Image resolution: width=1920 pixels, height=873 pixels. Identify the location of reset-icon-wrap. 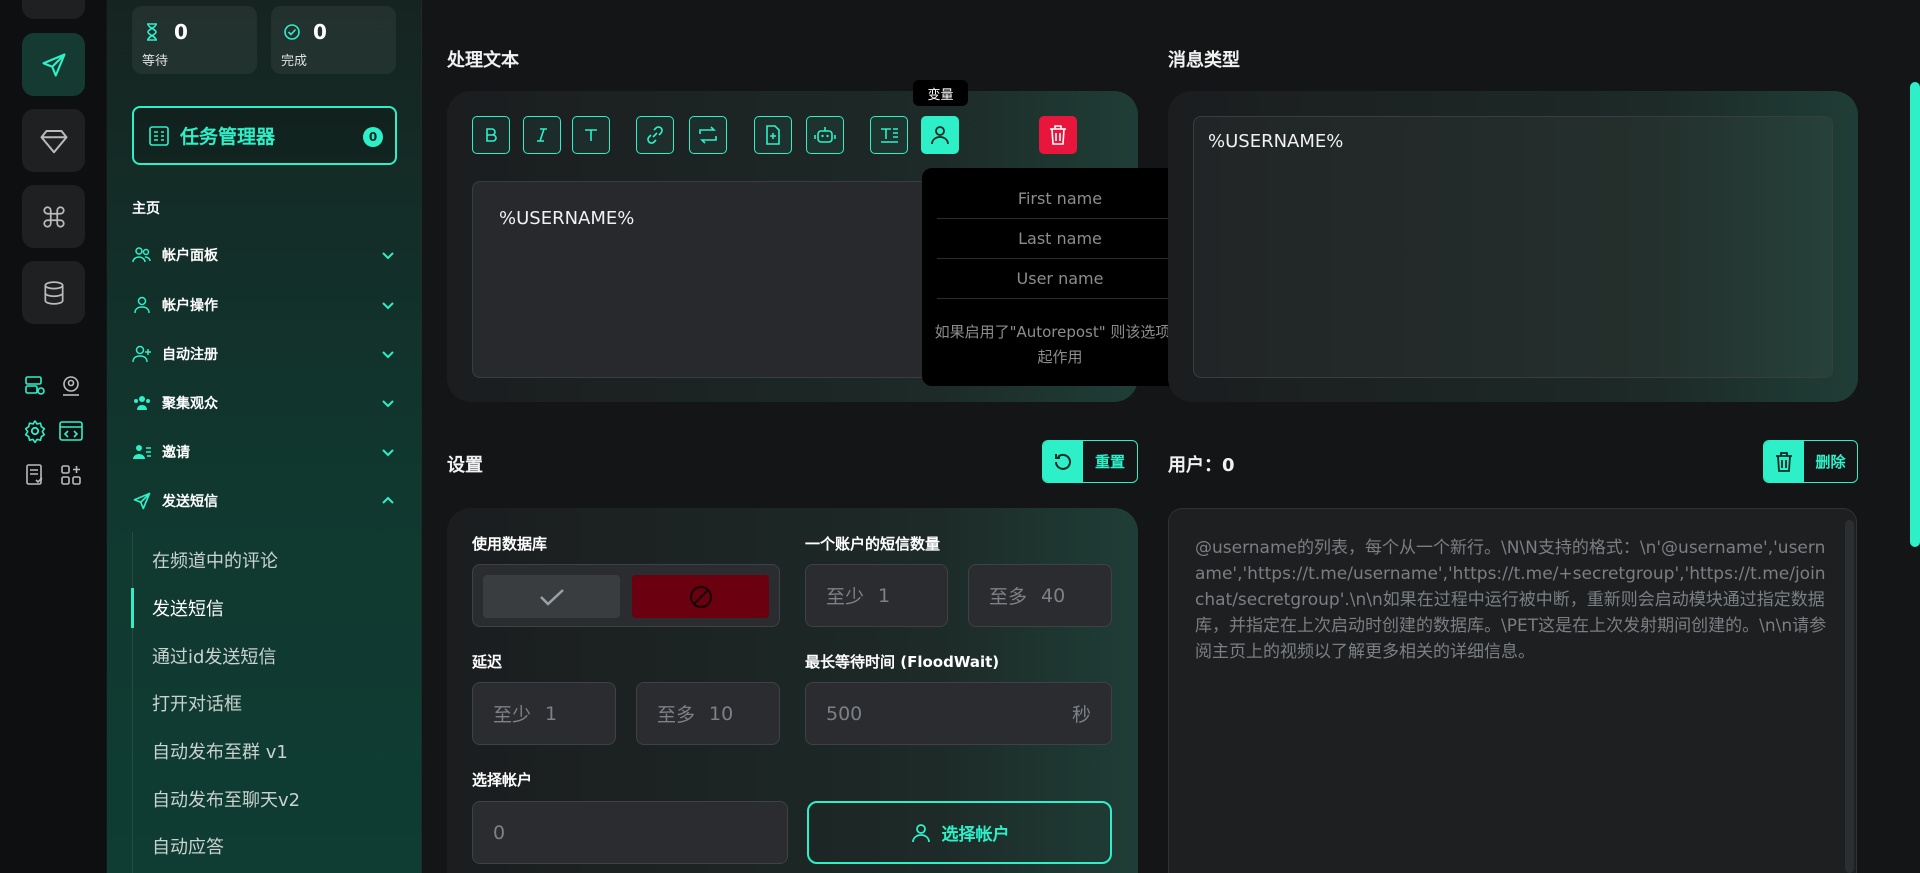
(1063, 461).